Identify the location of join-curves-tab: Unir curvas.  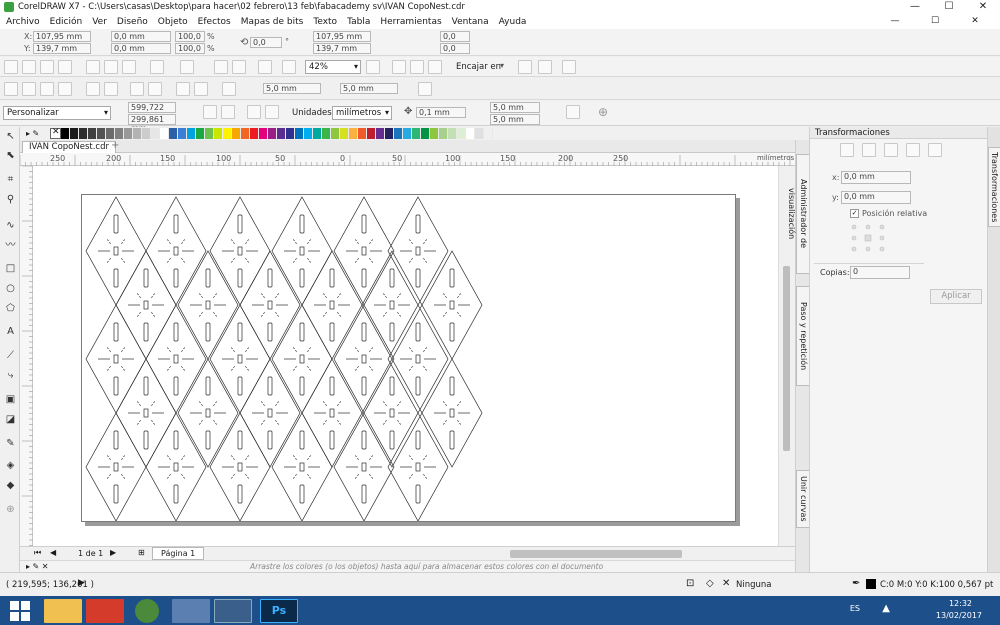
(803, 499).